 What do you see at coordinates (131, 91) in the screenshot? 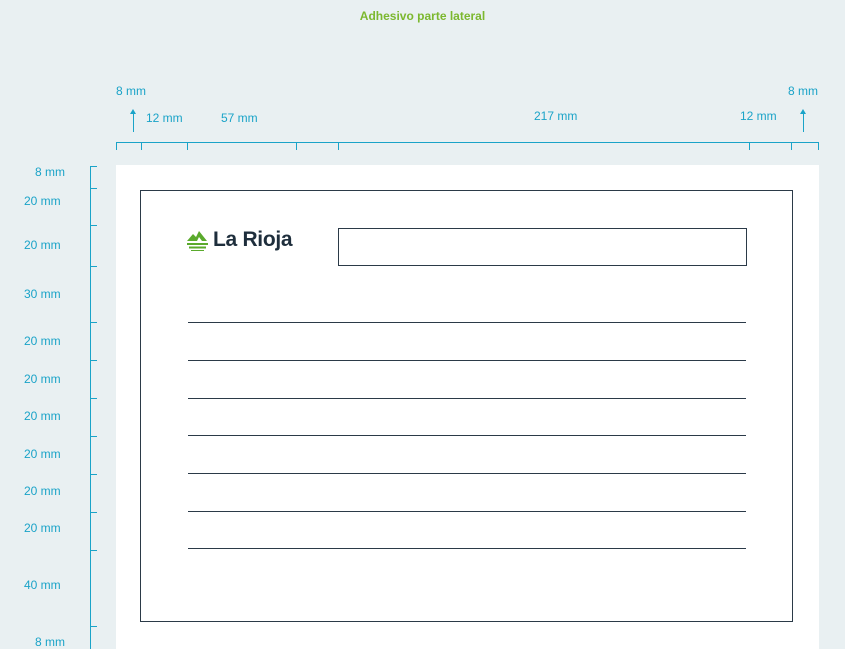
I see `dim-left-margin-label: 8 mm` at bounding box center [131, 91].